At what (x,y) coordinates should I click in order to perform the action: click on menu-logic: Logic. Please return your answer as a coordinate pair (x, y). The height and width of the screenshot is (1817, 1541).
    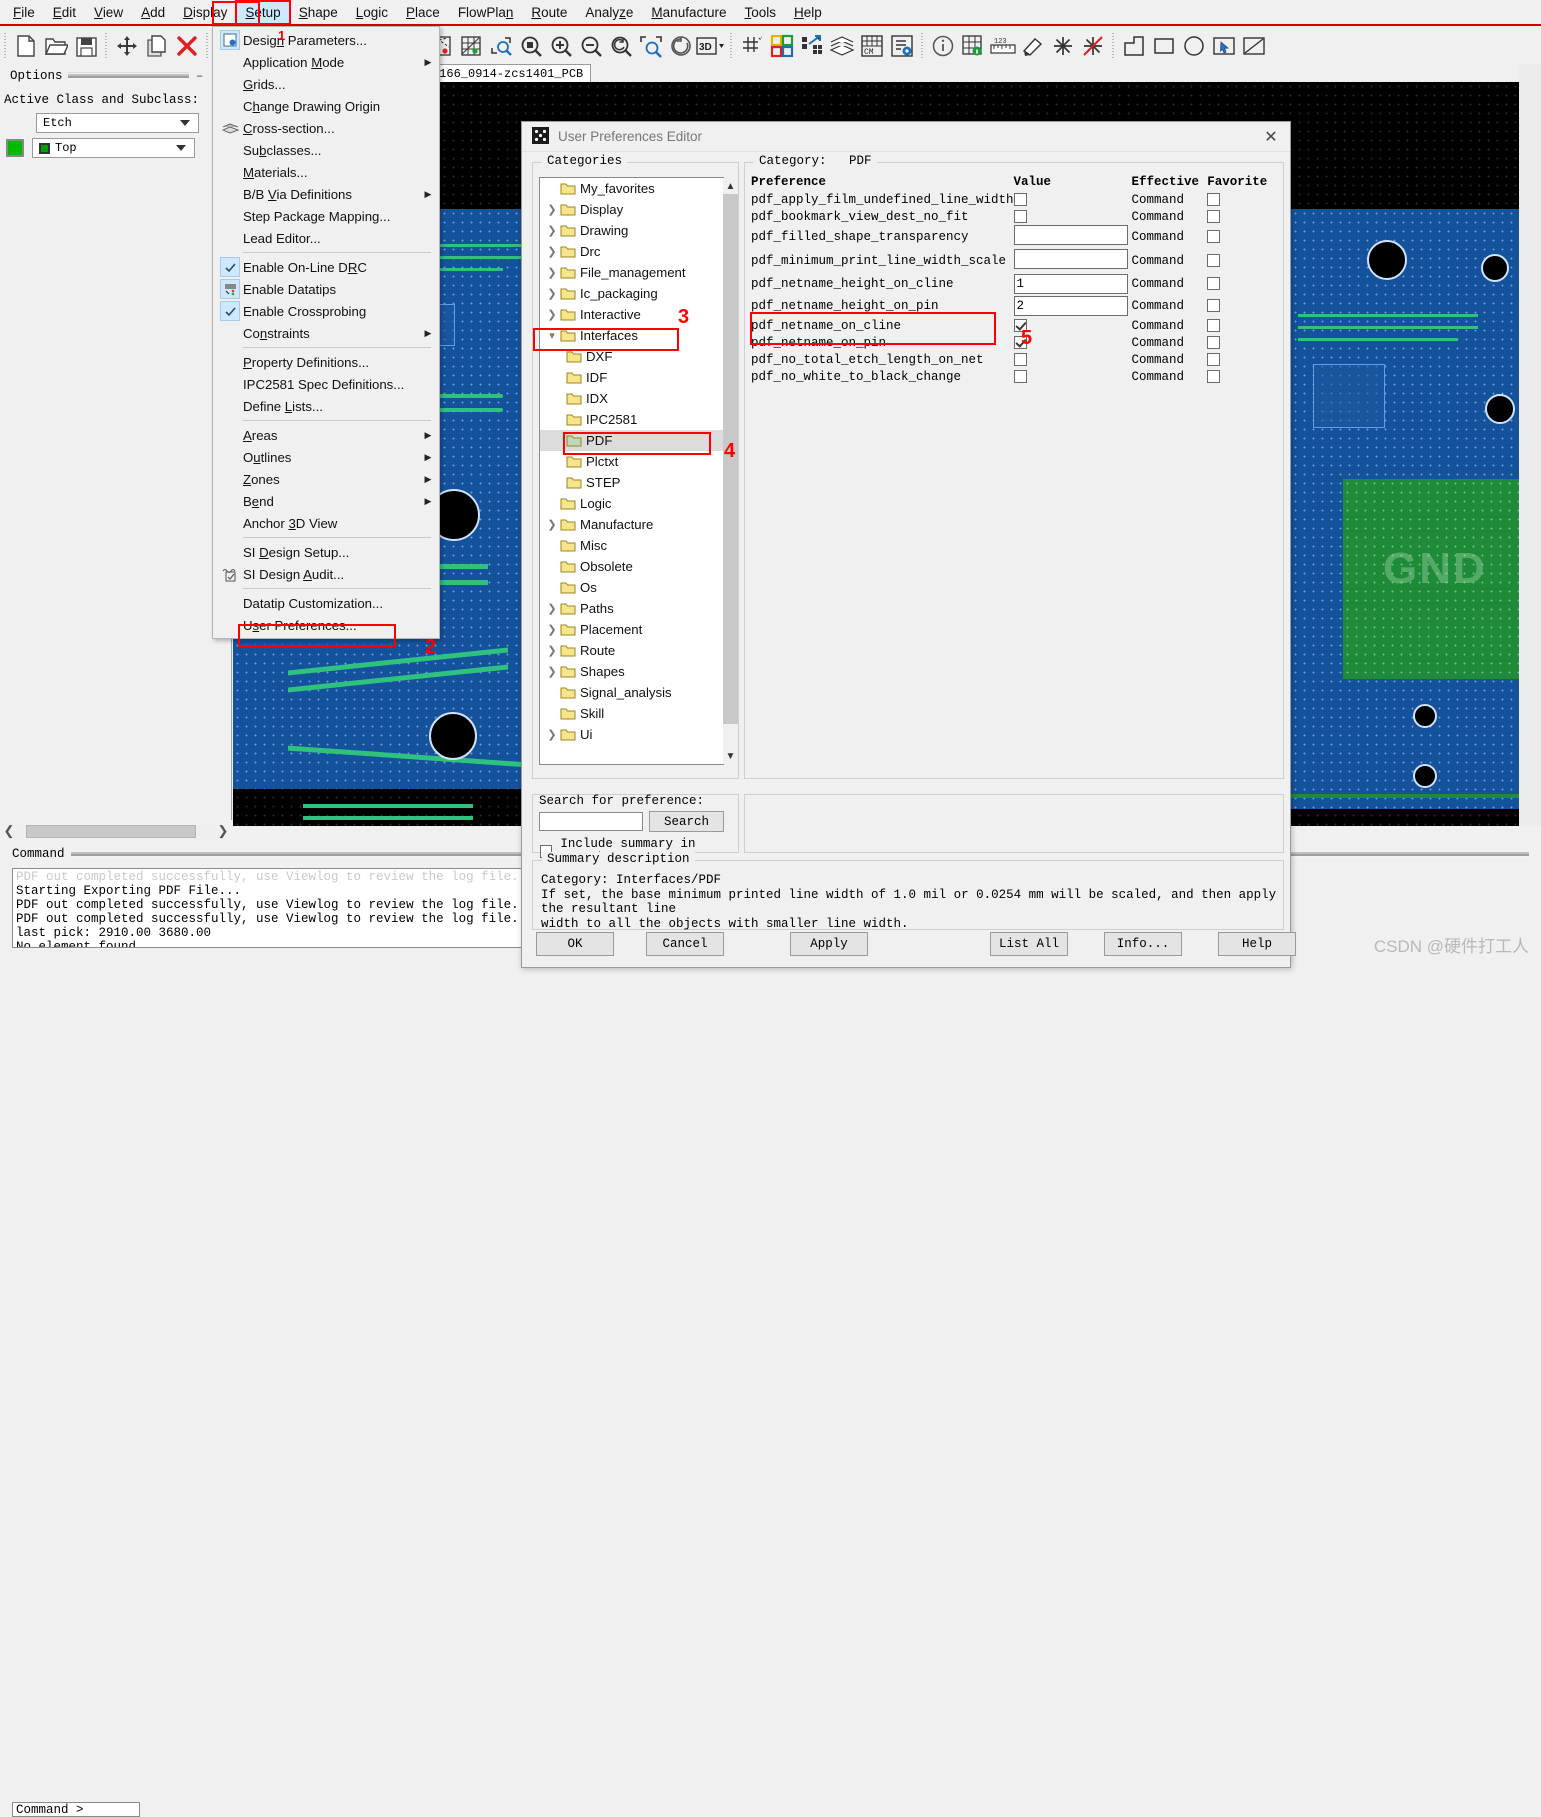
    Looking at the image, I should click on (372, 12).